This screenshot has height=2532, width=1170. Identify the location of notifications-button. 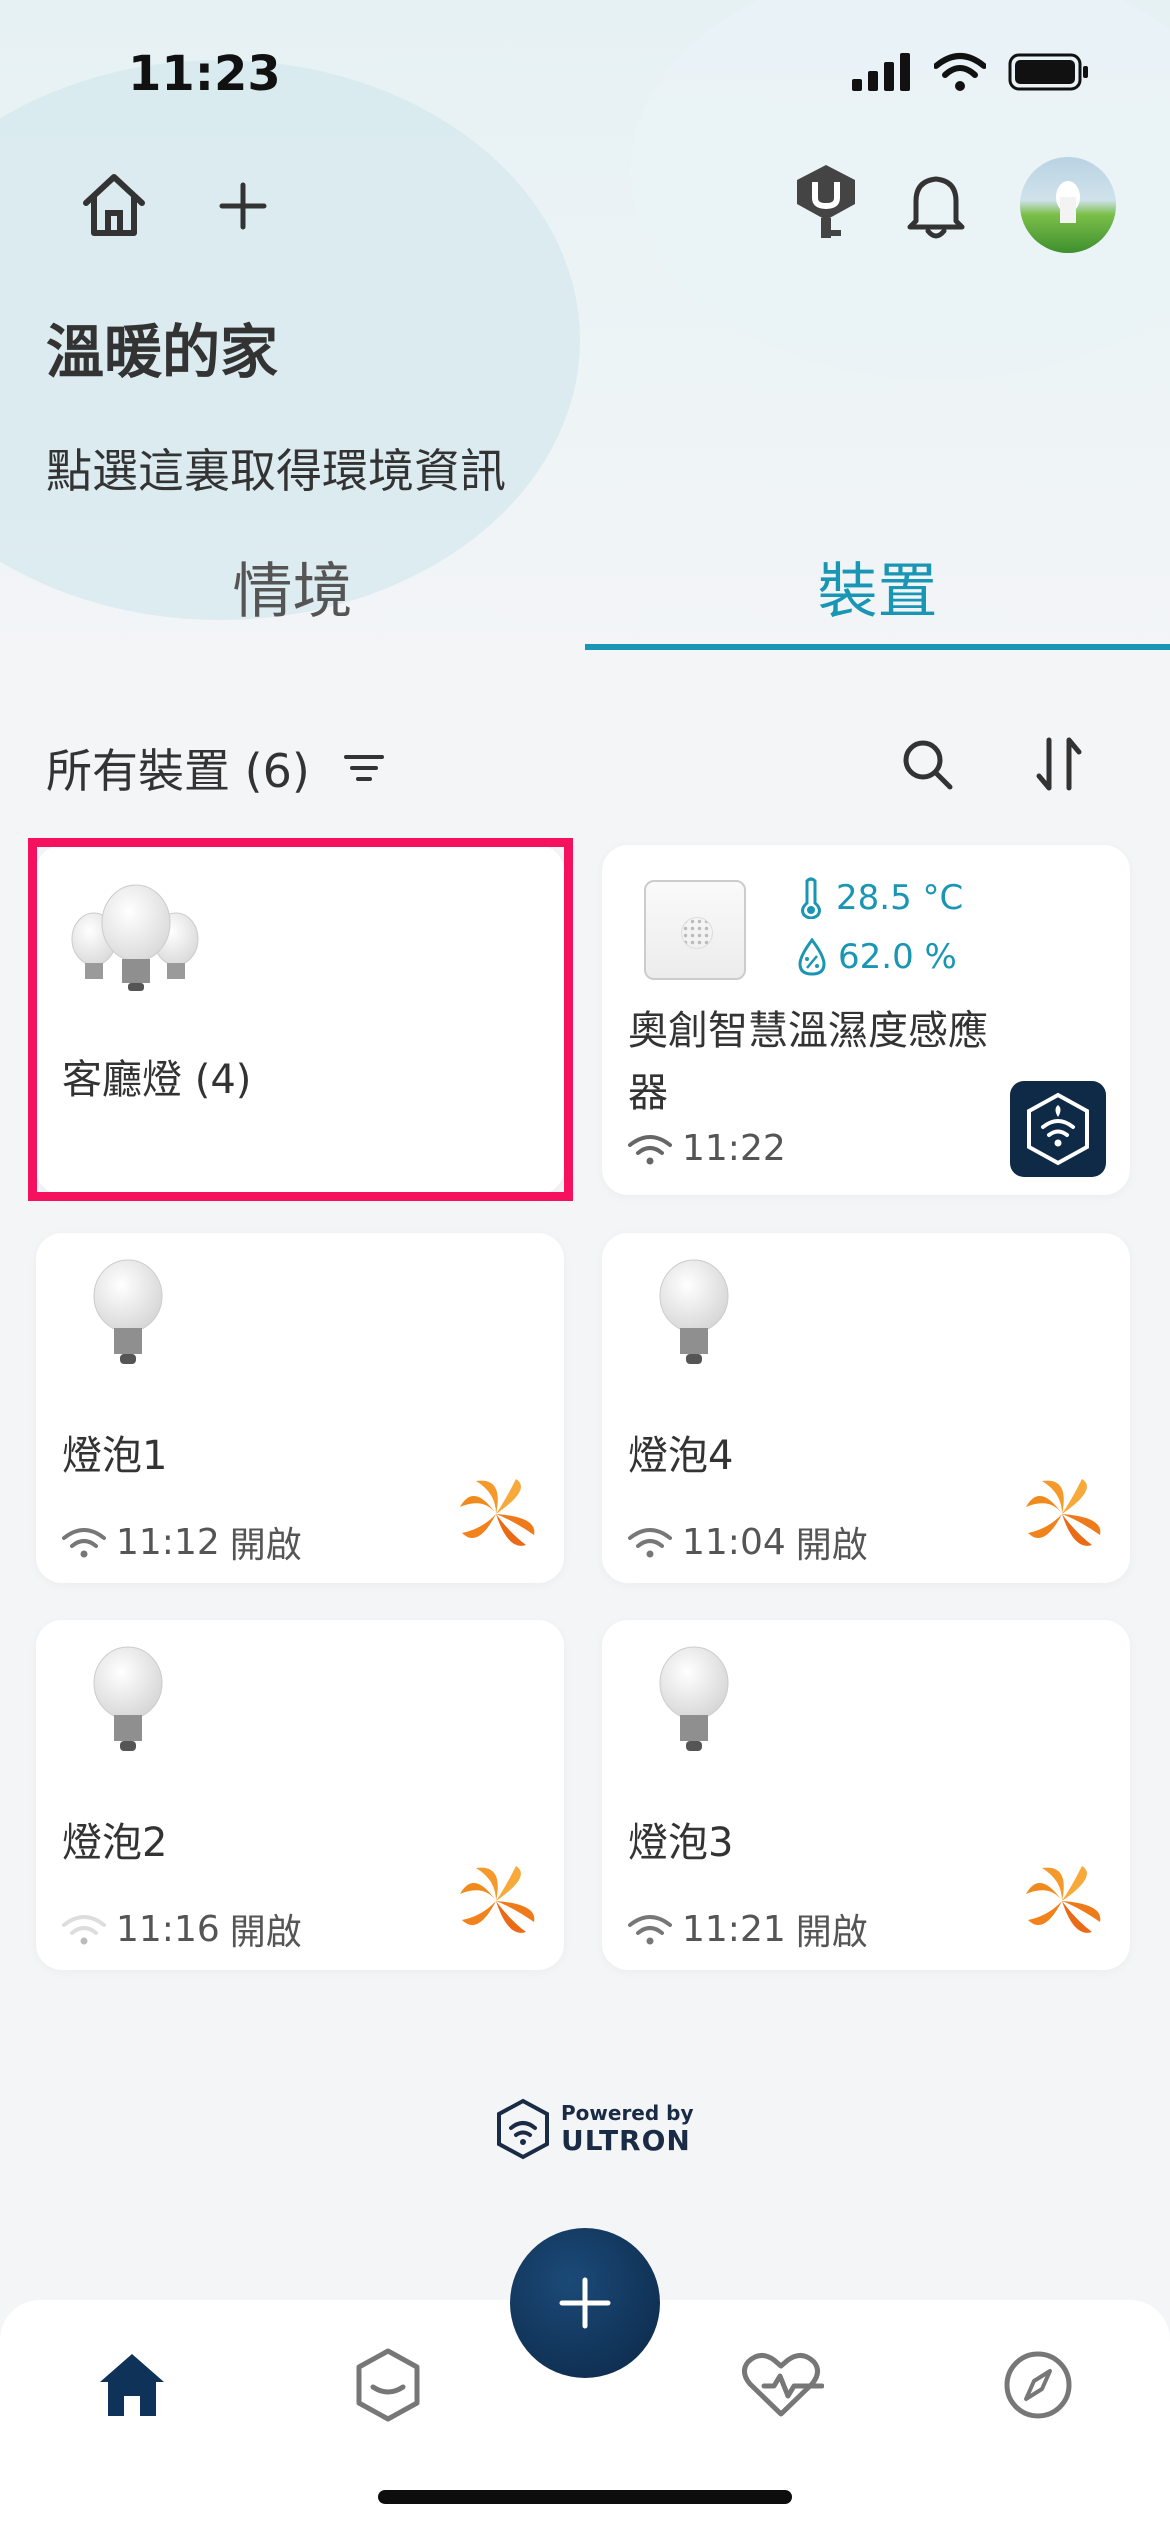
(936, 205).